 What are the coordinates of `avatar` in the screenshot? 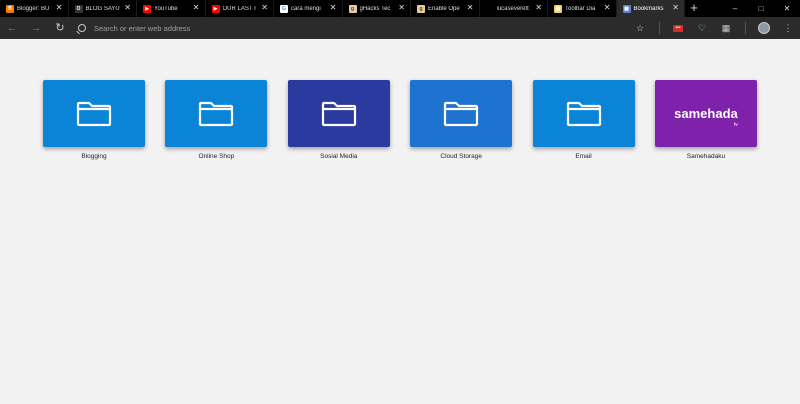 It's located at (764, 28).